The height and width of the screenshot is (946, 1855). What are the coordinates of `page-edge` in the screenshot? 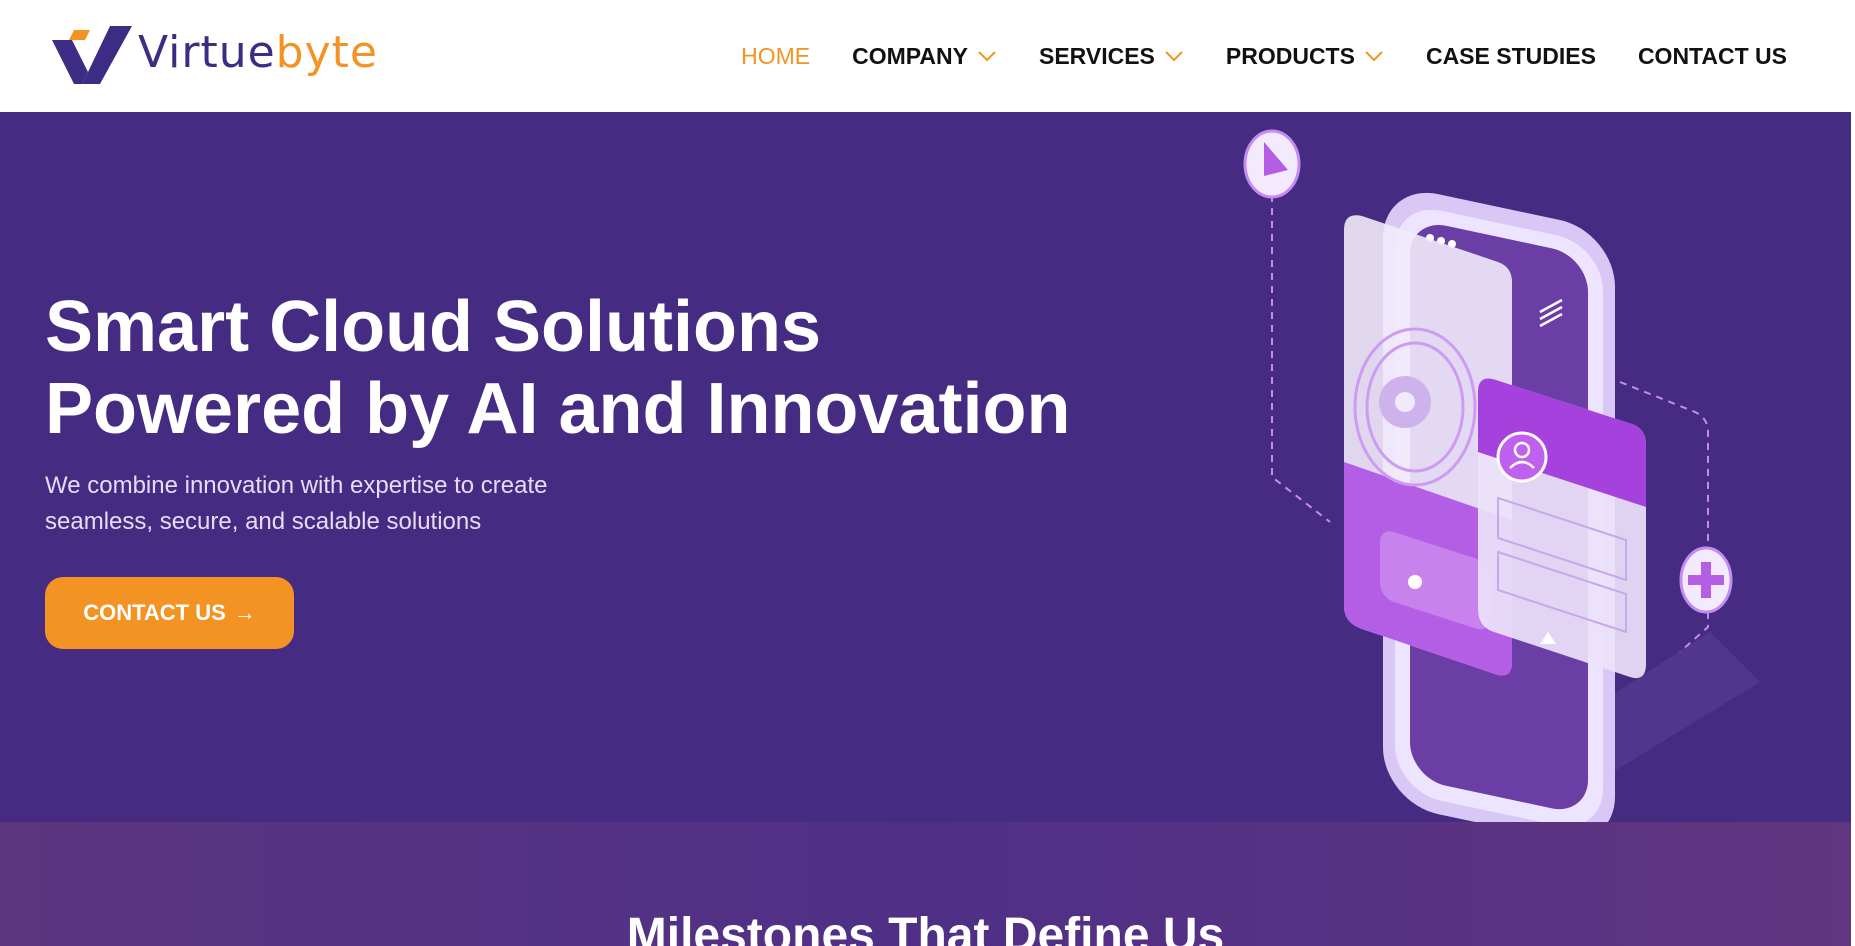 It's located at (1853, 529).